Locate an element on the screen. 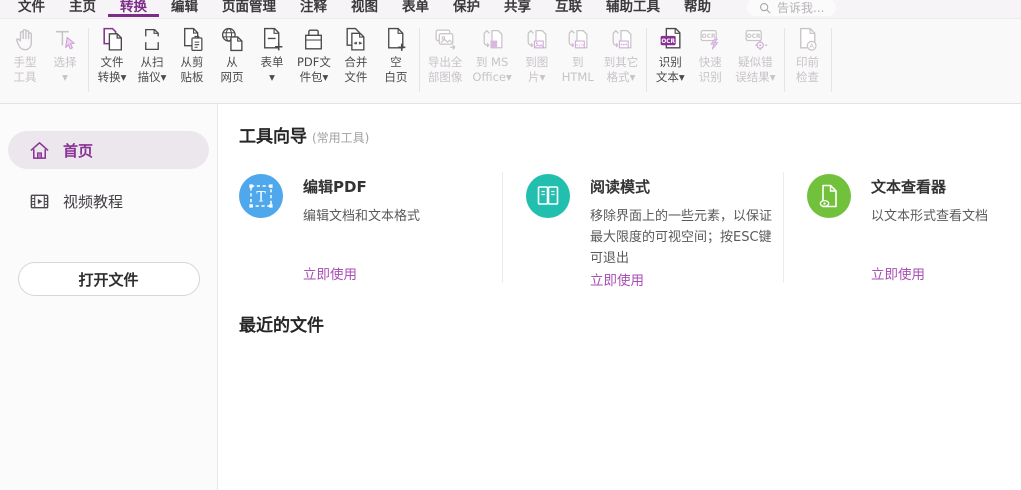 The width and height of the screenshot is (1021, 490). from-scanner-icon is located at coordinates (151, 39).